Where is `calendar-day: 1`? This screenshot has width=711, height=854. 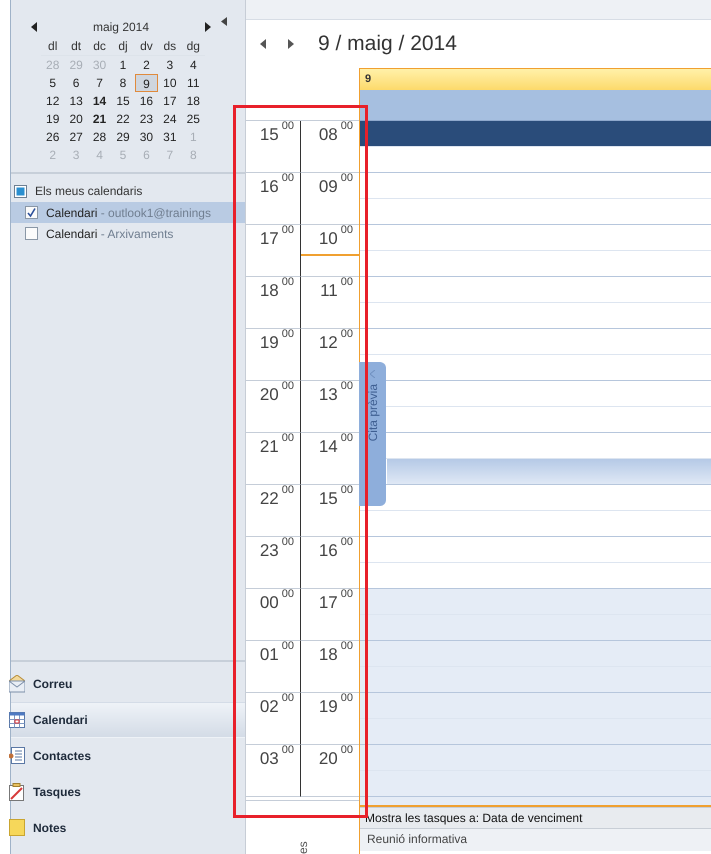
calendar-day: 1 is located at coordinates (123, 65).